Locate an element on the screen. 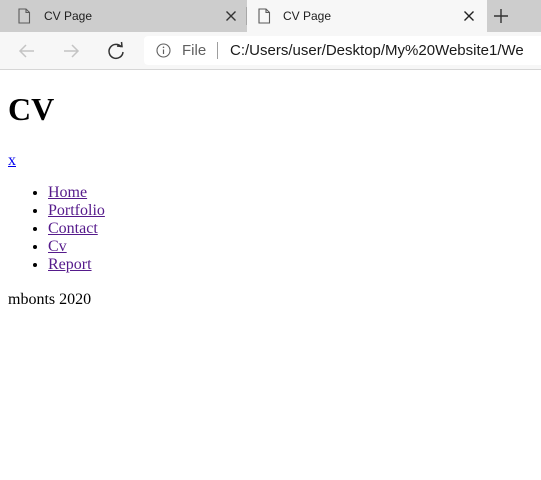 This screenshot has height=480, width=541. arrow-right-icon is located at coordinates (71, 51).